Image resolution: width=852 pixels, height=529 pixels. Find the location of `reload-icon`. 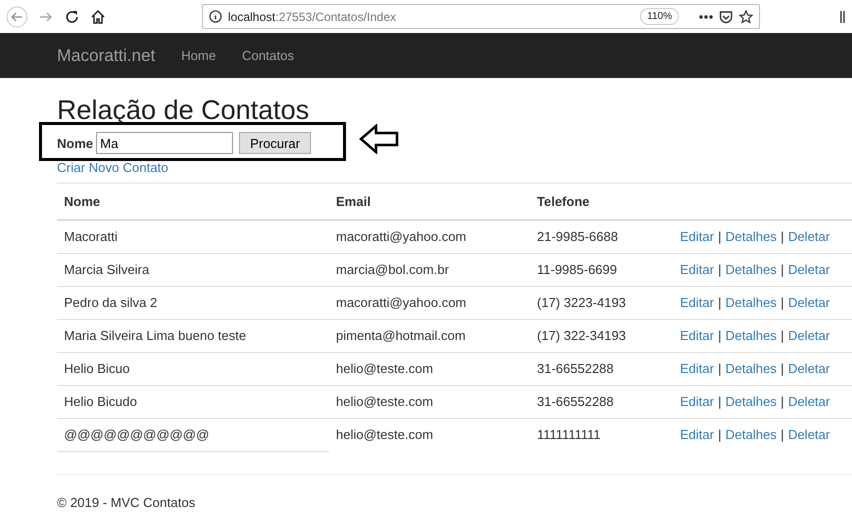

reload-icon is located at coordinates (72, 16).